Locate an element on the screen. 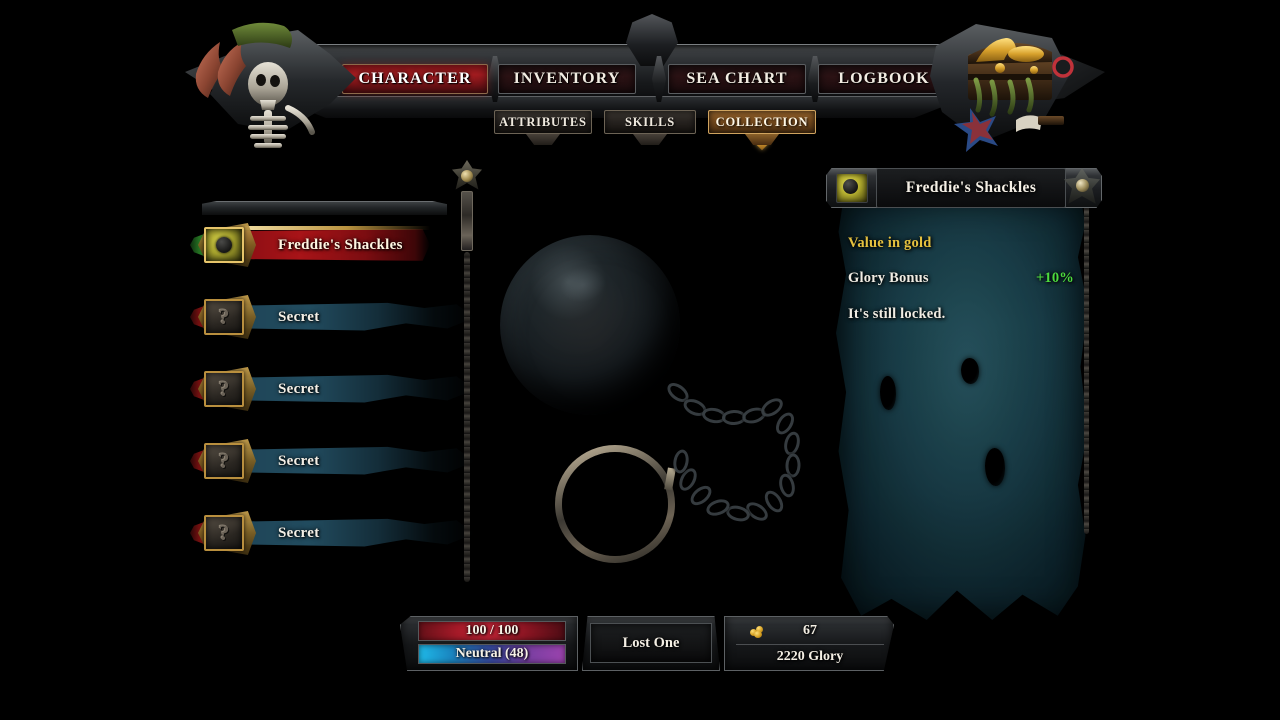  subtab-attributes: ATTRIBUTES is located at coordinates (543, 122).